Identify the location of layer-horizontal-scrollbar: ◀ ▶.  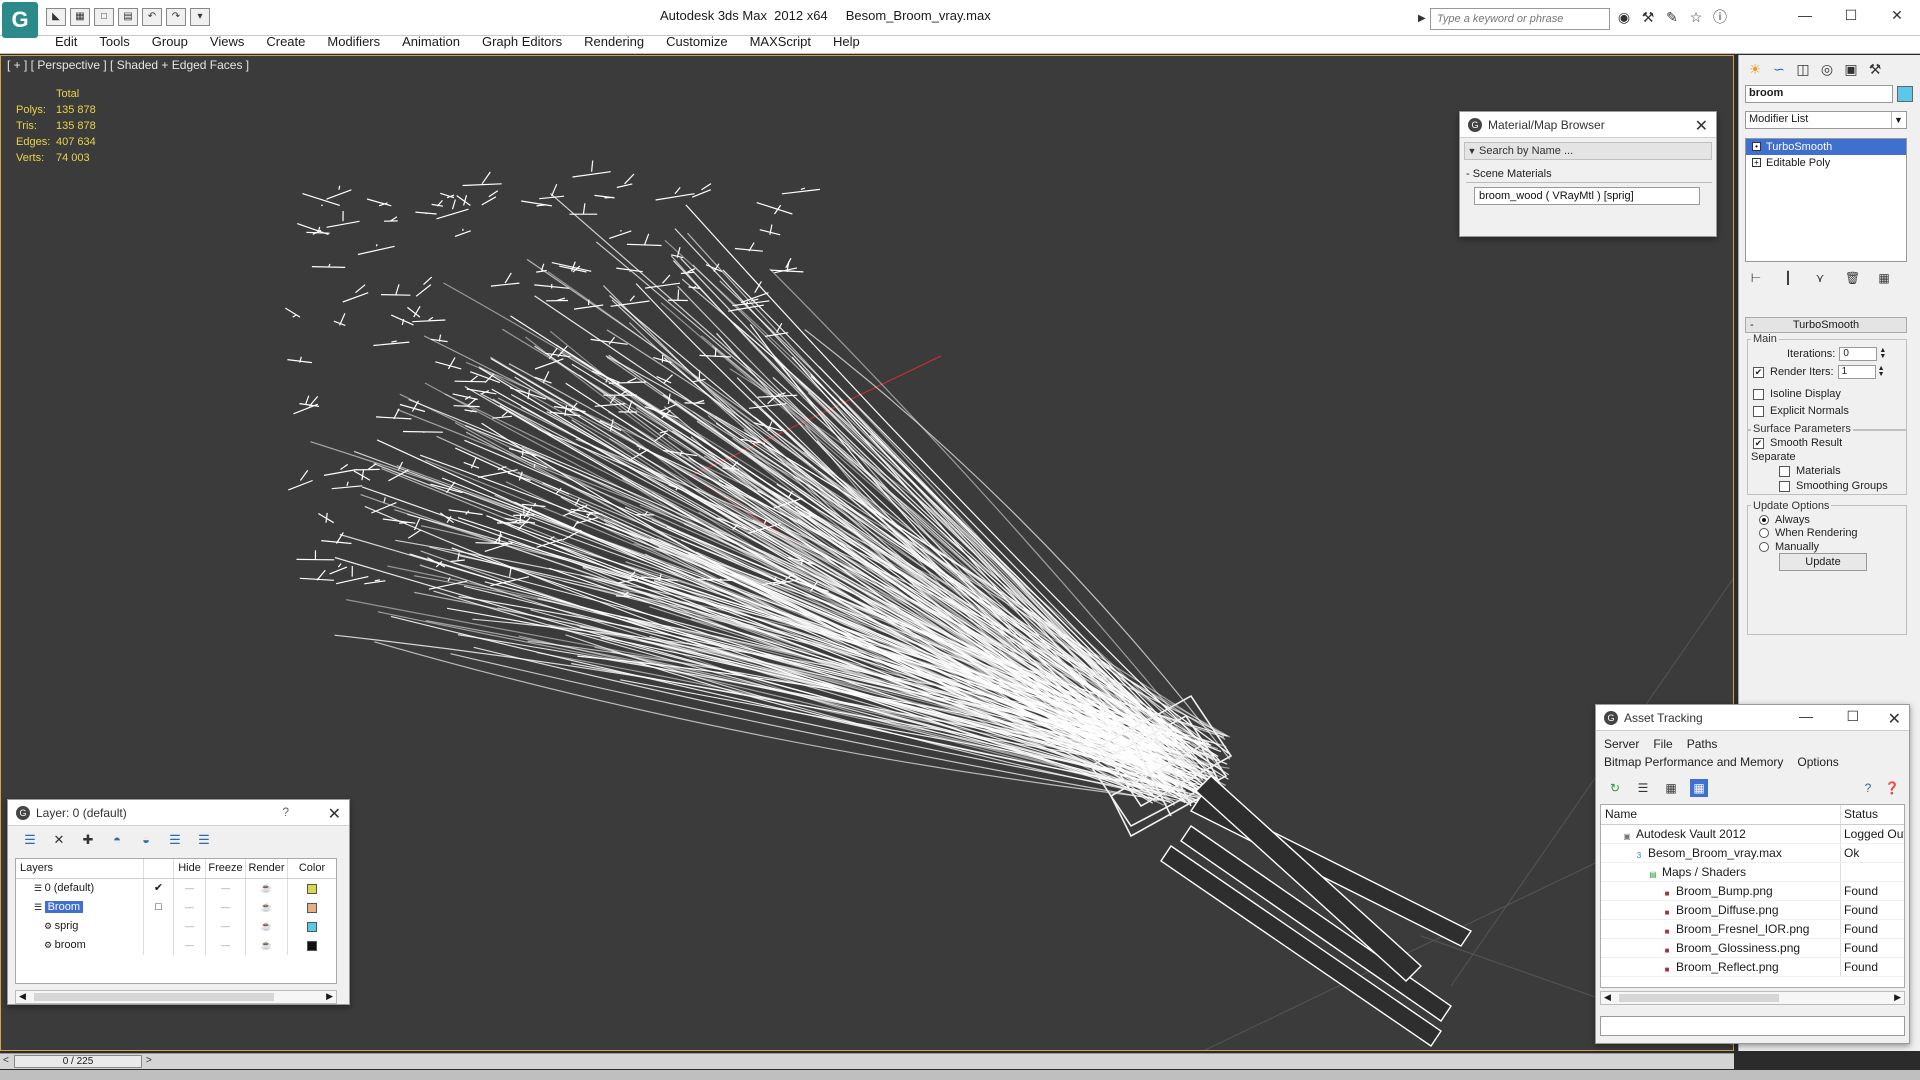
(176, 997).